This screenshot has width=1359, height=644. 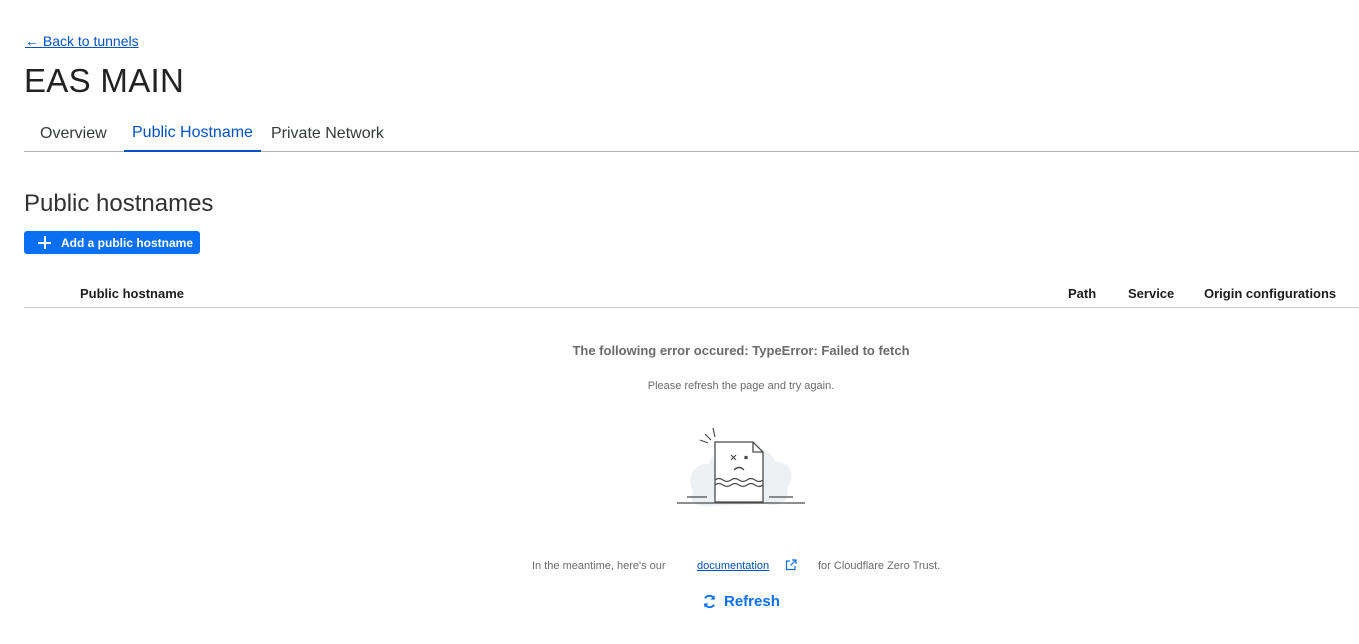 What do you see at coordinates (752, 601) in the screenshot?
I see `refresh-label: Refresh` at bounding box center [752, 601].